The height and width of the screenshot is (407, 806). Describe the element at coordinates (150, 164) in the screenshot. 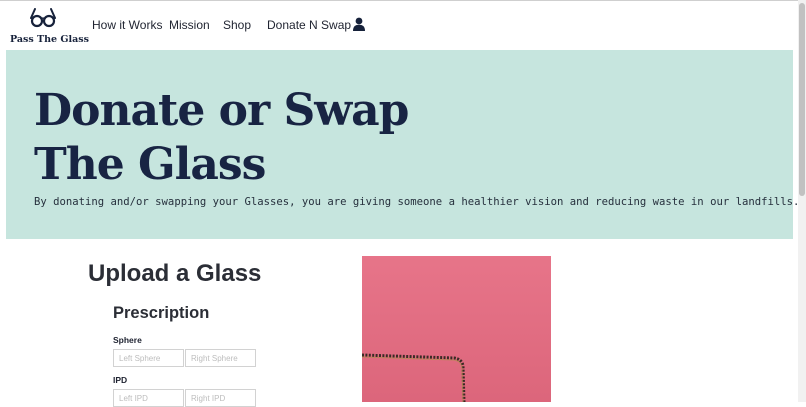

I see `hero-title-line-2: The Glass` at that location.